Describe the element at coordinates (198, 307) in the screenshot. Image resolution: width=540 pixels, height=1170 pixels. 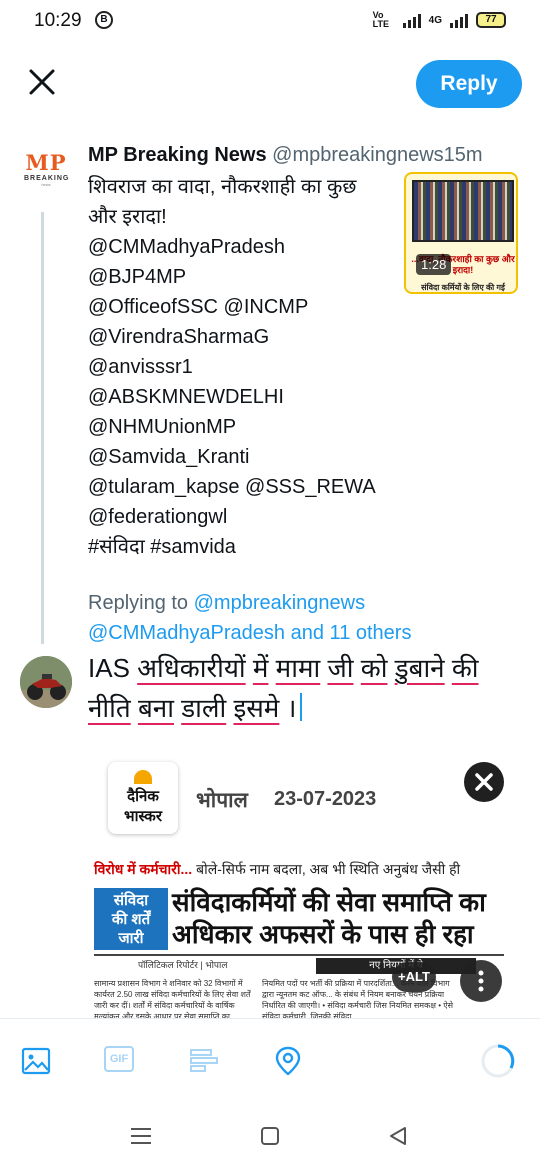
I see `tweet-line: @OfficeofSSC @INCMP` at that location.